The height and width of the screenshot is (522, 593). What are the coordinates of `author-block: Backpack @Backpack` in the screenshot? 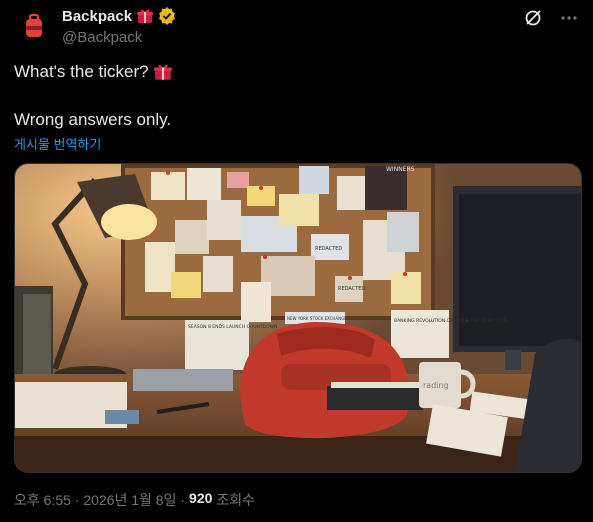 It's located at (119, 26).